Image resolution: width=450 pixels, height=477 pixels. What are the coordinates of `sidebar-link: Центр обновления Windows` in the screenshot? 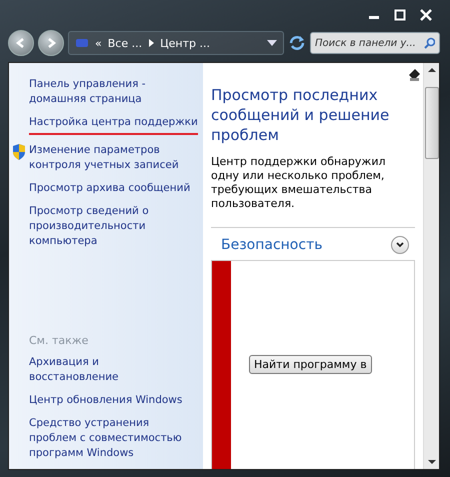 It's located at (110, 400).